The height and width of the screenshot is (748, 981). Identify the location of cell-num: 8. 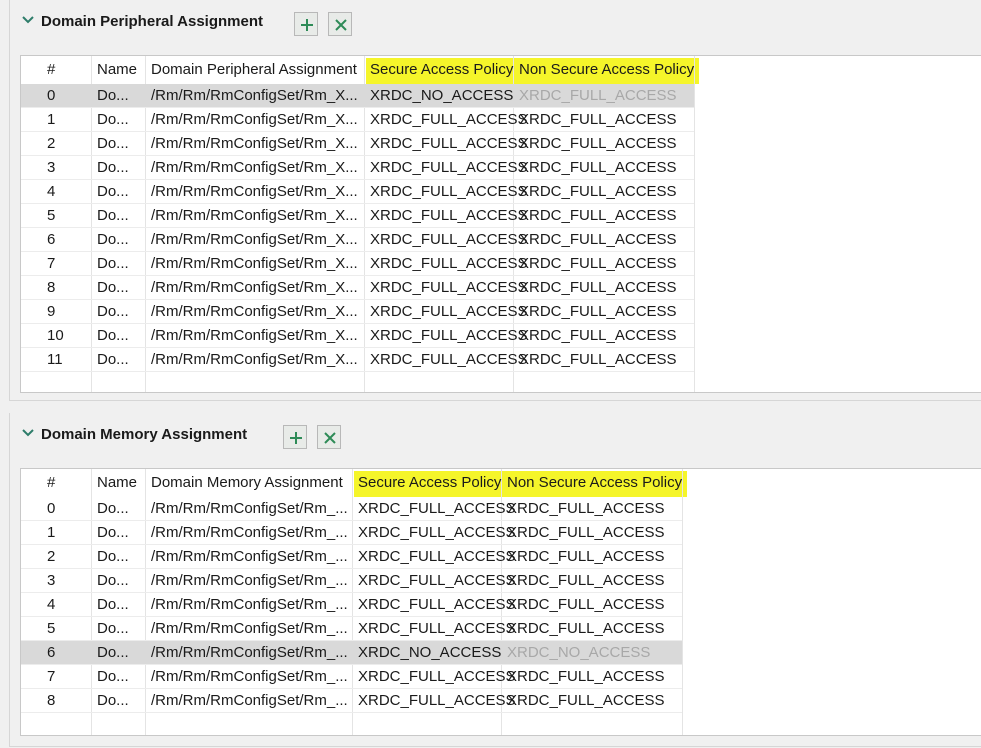
(51, 701).